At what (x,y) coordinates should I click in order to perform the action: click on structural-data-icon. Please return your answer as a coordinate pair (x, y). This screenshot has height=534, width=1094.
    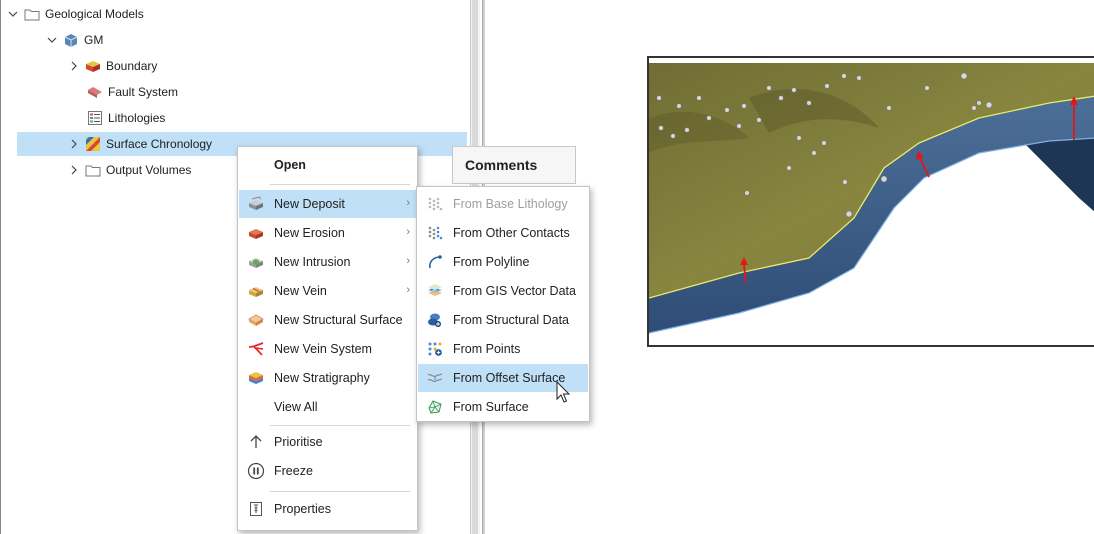
    Looking at the image, I should click on (435, 320).